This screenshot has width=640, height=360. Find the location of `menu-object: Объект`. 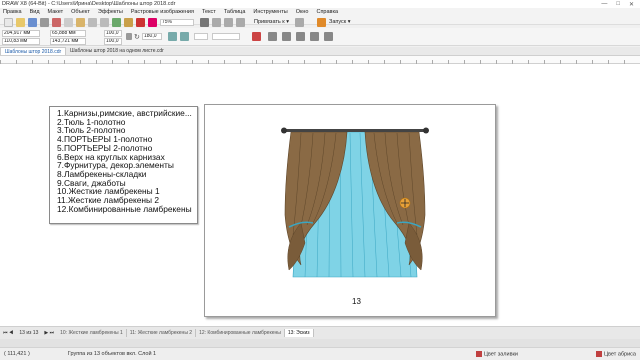

menu-object: Объект is located at coordinates (80, 12).